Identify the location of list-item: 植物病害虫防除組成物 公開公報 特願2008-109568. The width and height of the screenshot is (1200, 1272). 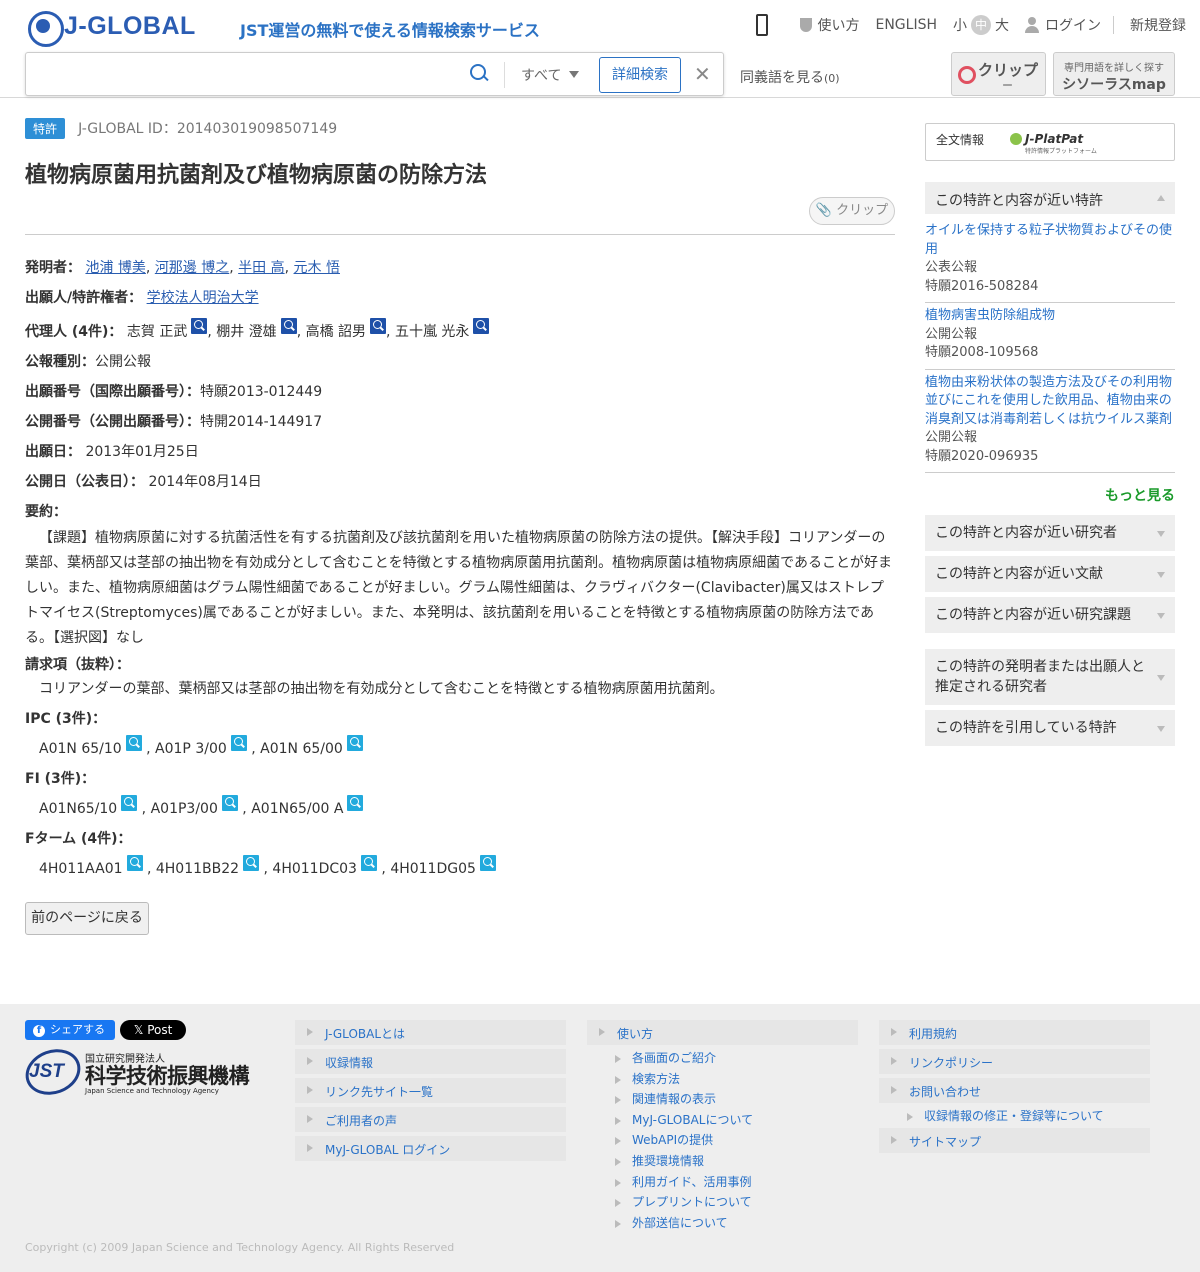
(1050, 336).